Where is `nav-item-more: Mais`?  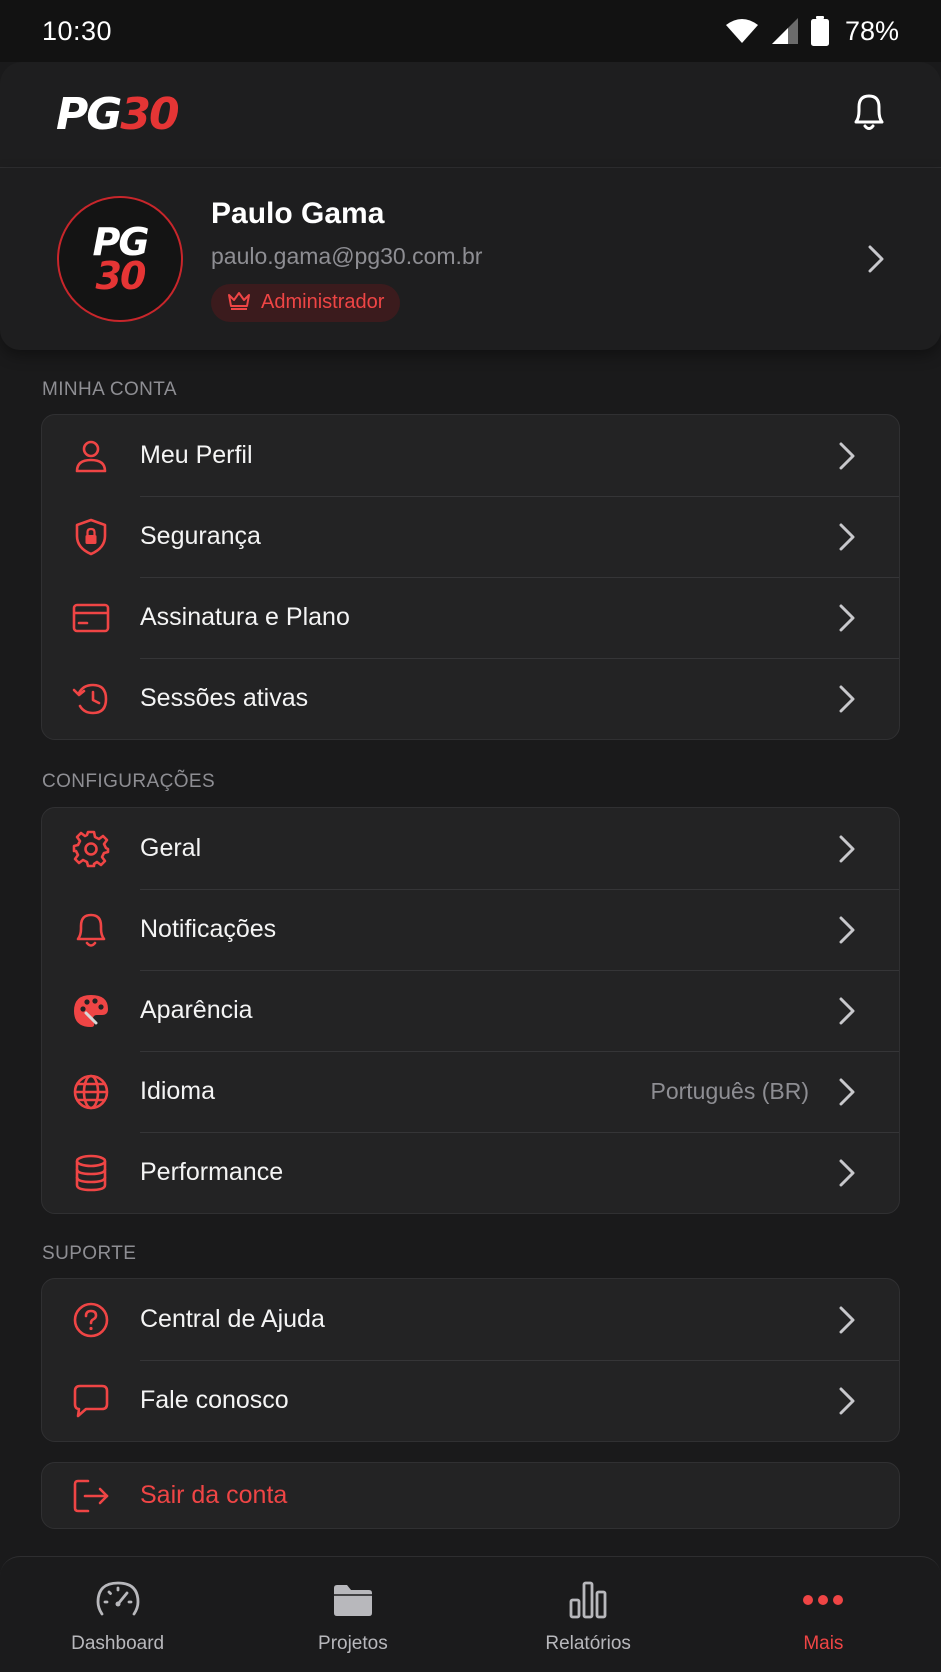
nav-item-more: Mais is located at coordinates (823, 1614).